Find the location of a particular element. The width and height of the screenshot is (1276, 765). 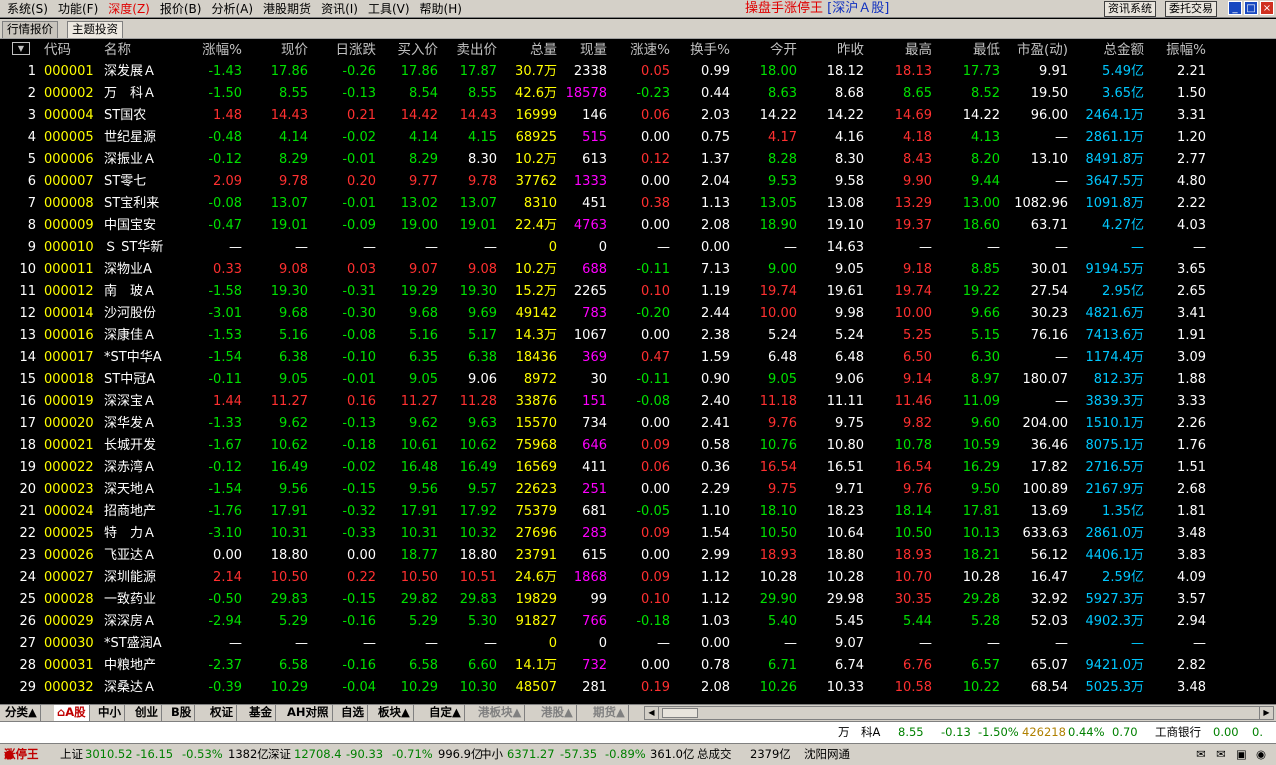

col-high: 最高 is located at coordinates (918, 50).